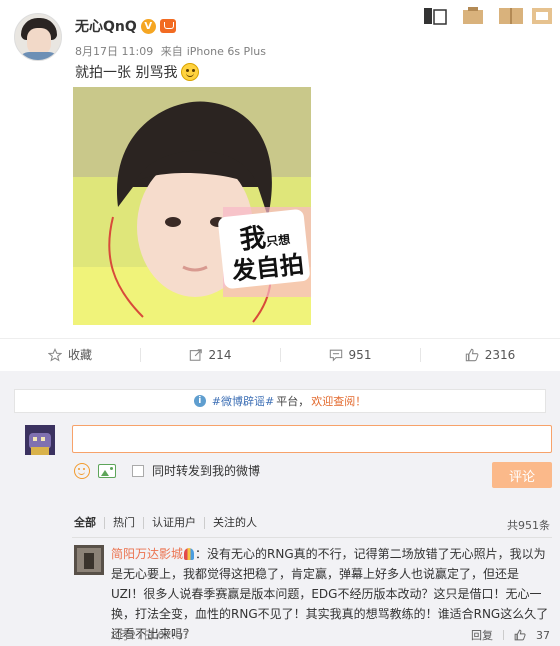  I want to click on emoji-icon, so click(82, 470).